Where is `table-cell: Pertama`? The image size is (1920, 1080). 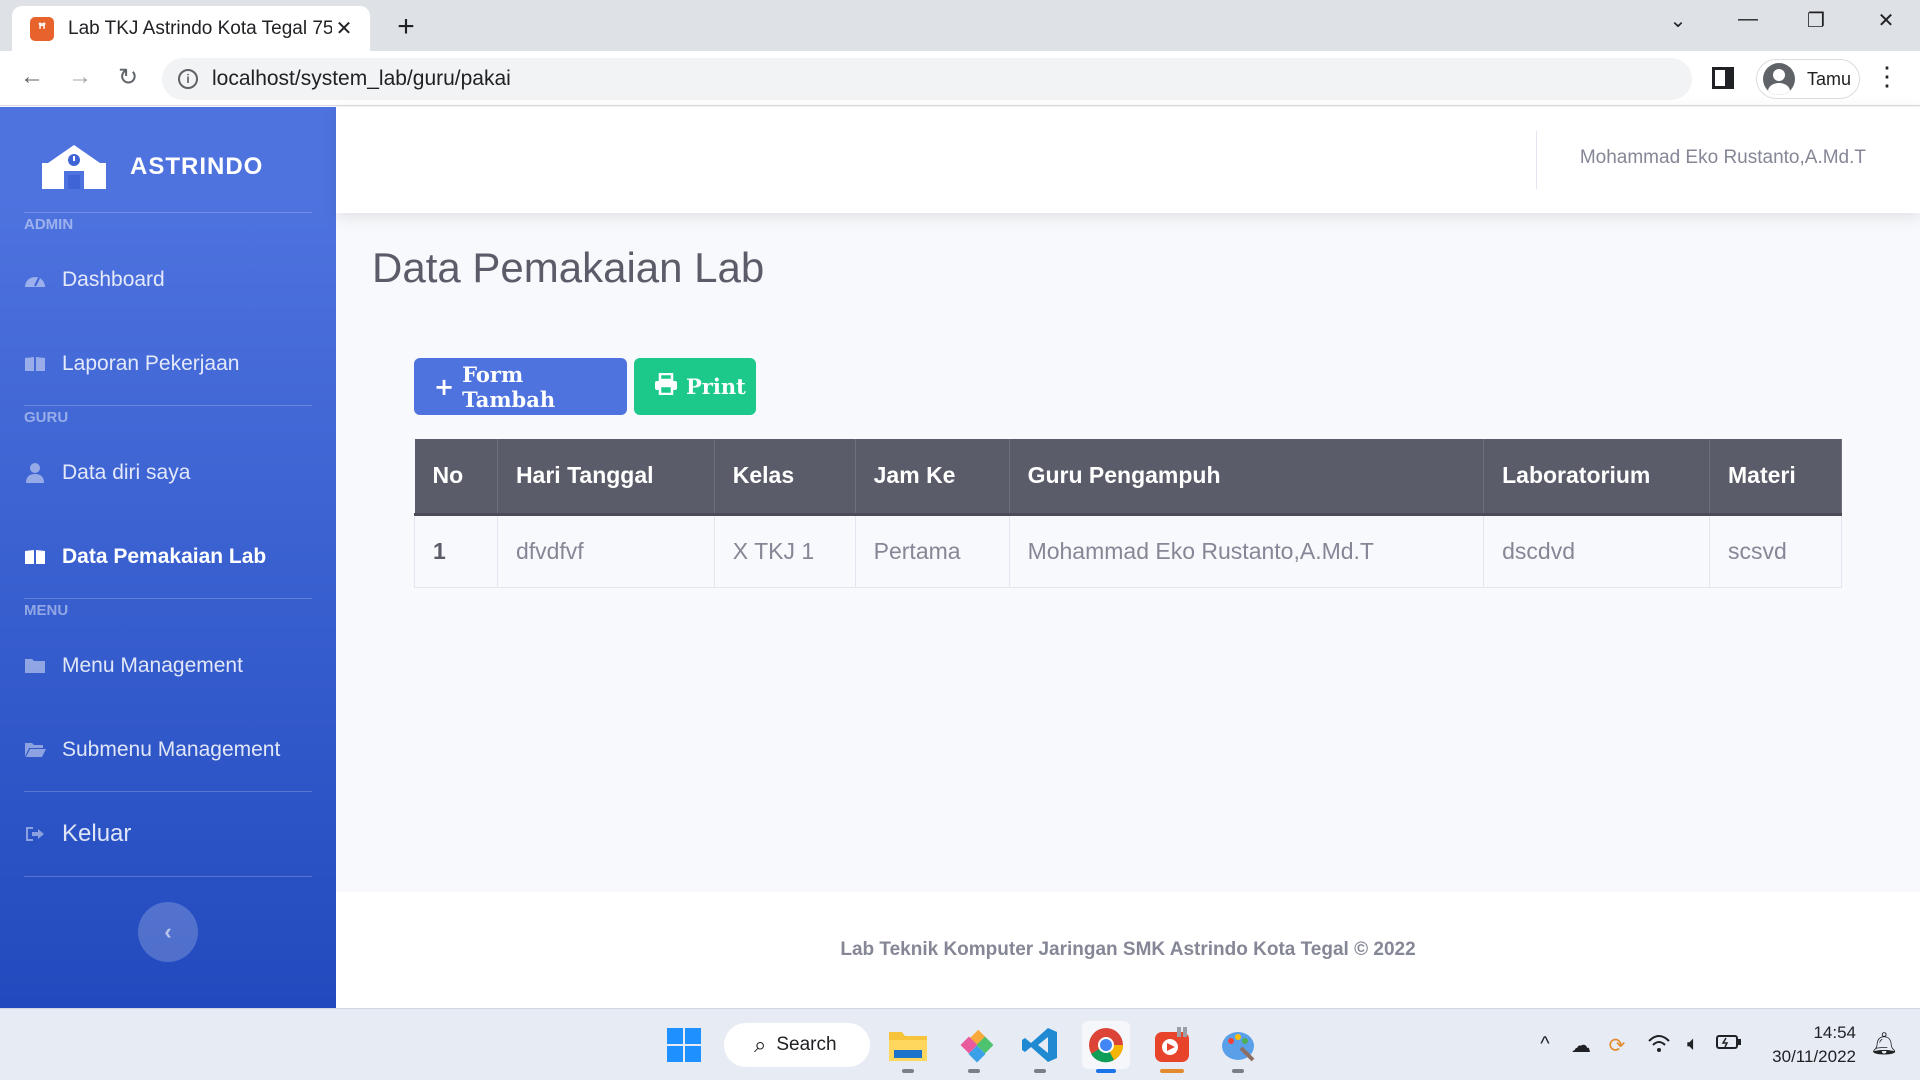 table-cell: Pertama is located at coordinates (932, 550).